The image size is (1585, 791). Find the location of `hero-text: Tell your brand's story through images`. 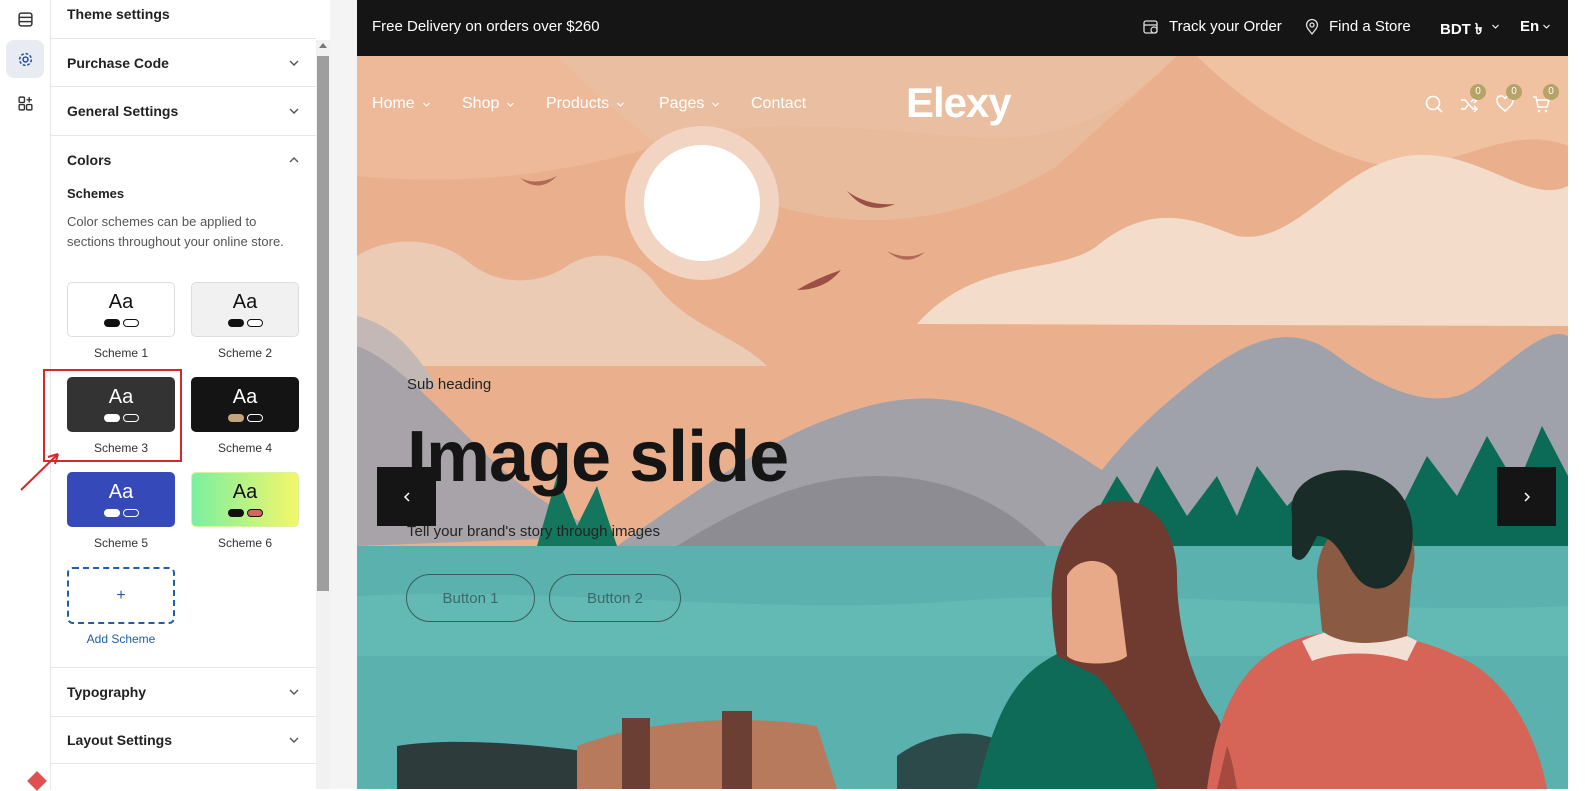

hero-text: Tell your brand's story through images is located at coordinates (533, 531).